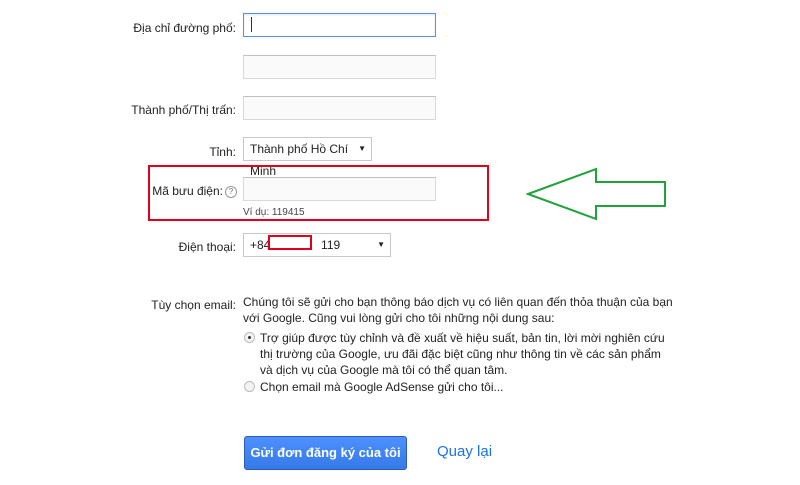 This screenshot has height=485, width=800. I want to click on back-link: Quay lại, so click(464, 451).